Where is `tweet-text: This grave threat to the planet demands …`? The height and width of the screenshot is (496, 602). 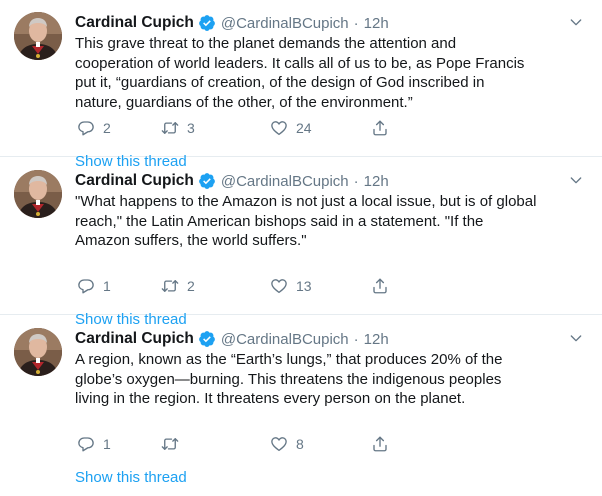 tweet-text: This grave threat to the planet demands … is located at coordinates (325, 73).